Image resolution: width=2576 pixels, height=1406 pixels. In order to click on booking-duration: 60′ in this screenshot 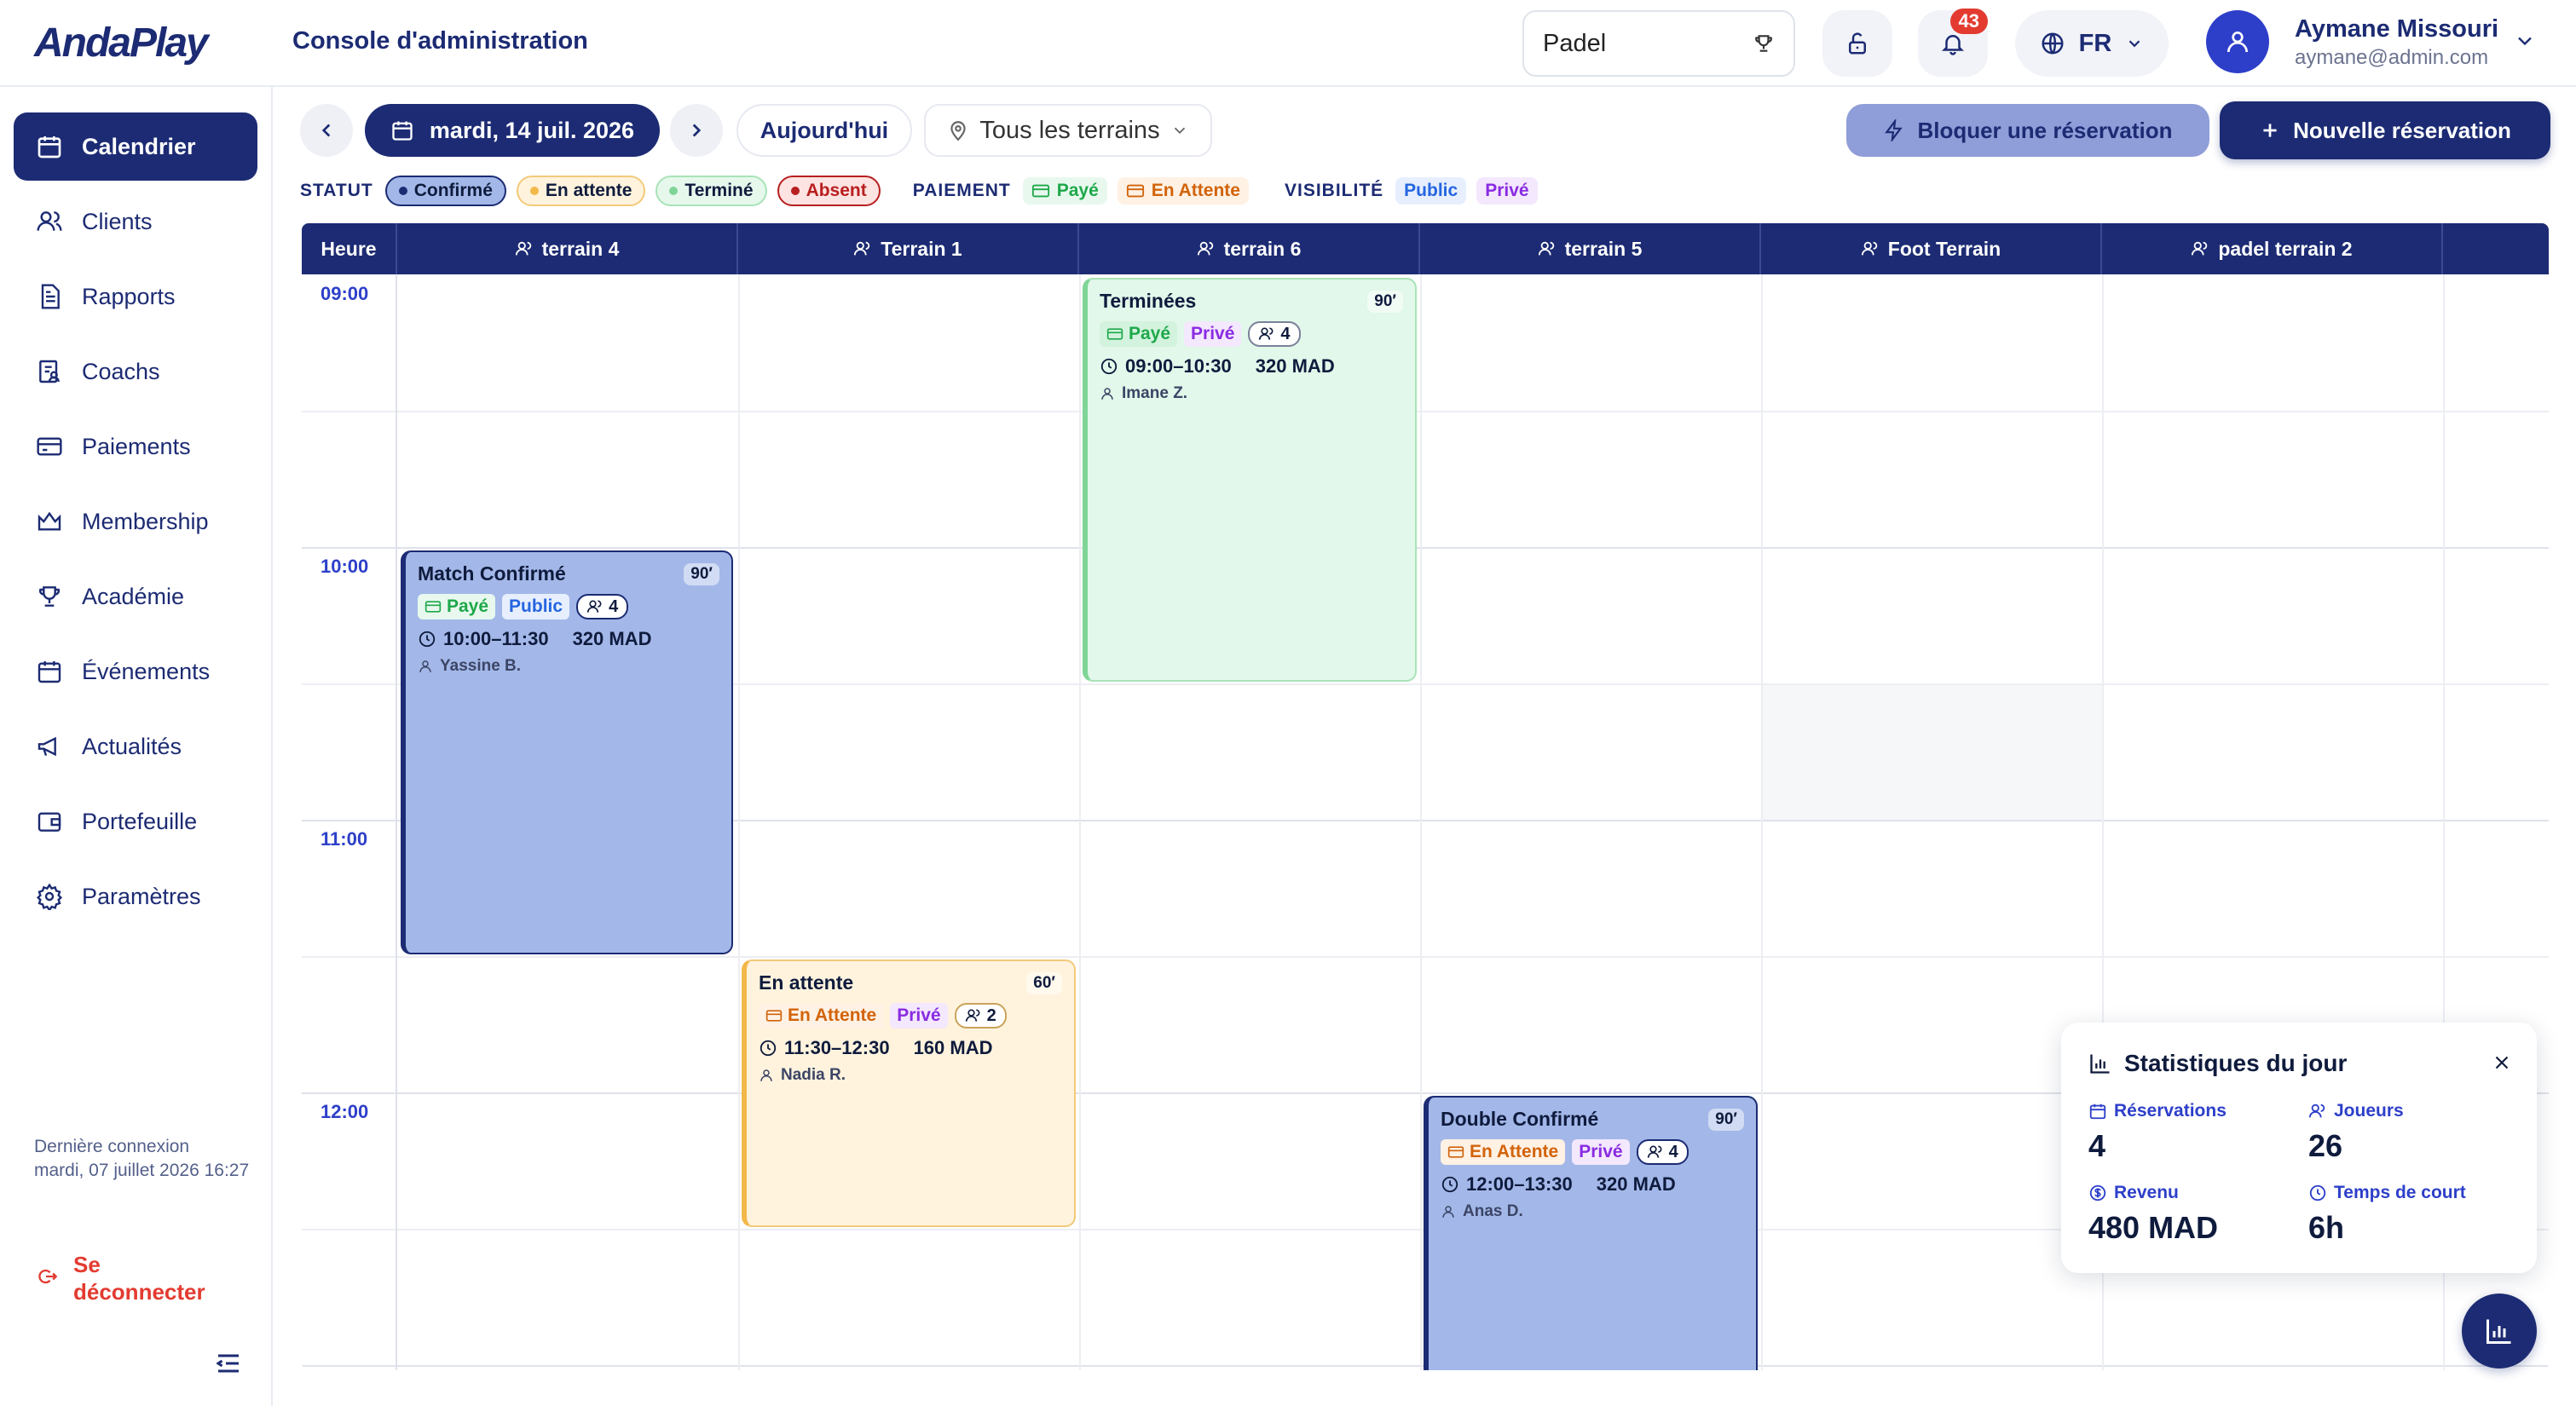, I will do `click(1044, 982)`.